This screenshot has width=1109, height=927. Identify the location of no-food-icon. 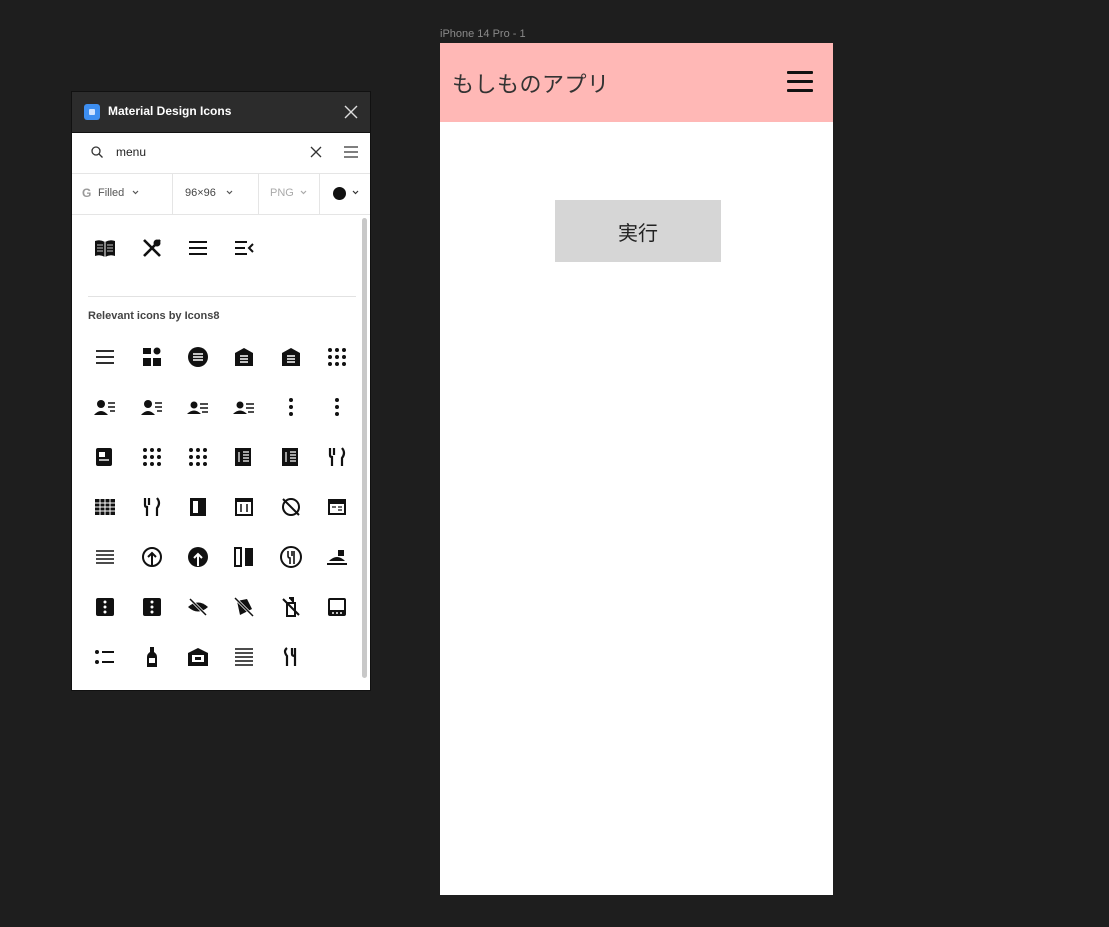
(291, 507).